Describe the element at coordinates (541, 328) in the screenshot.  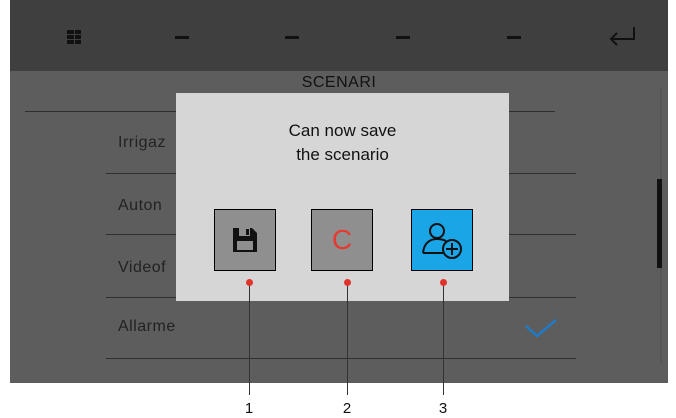
I see `checkmark-icon` at that location.